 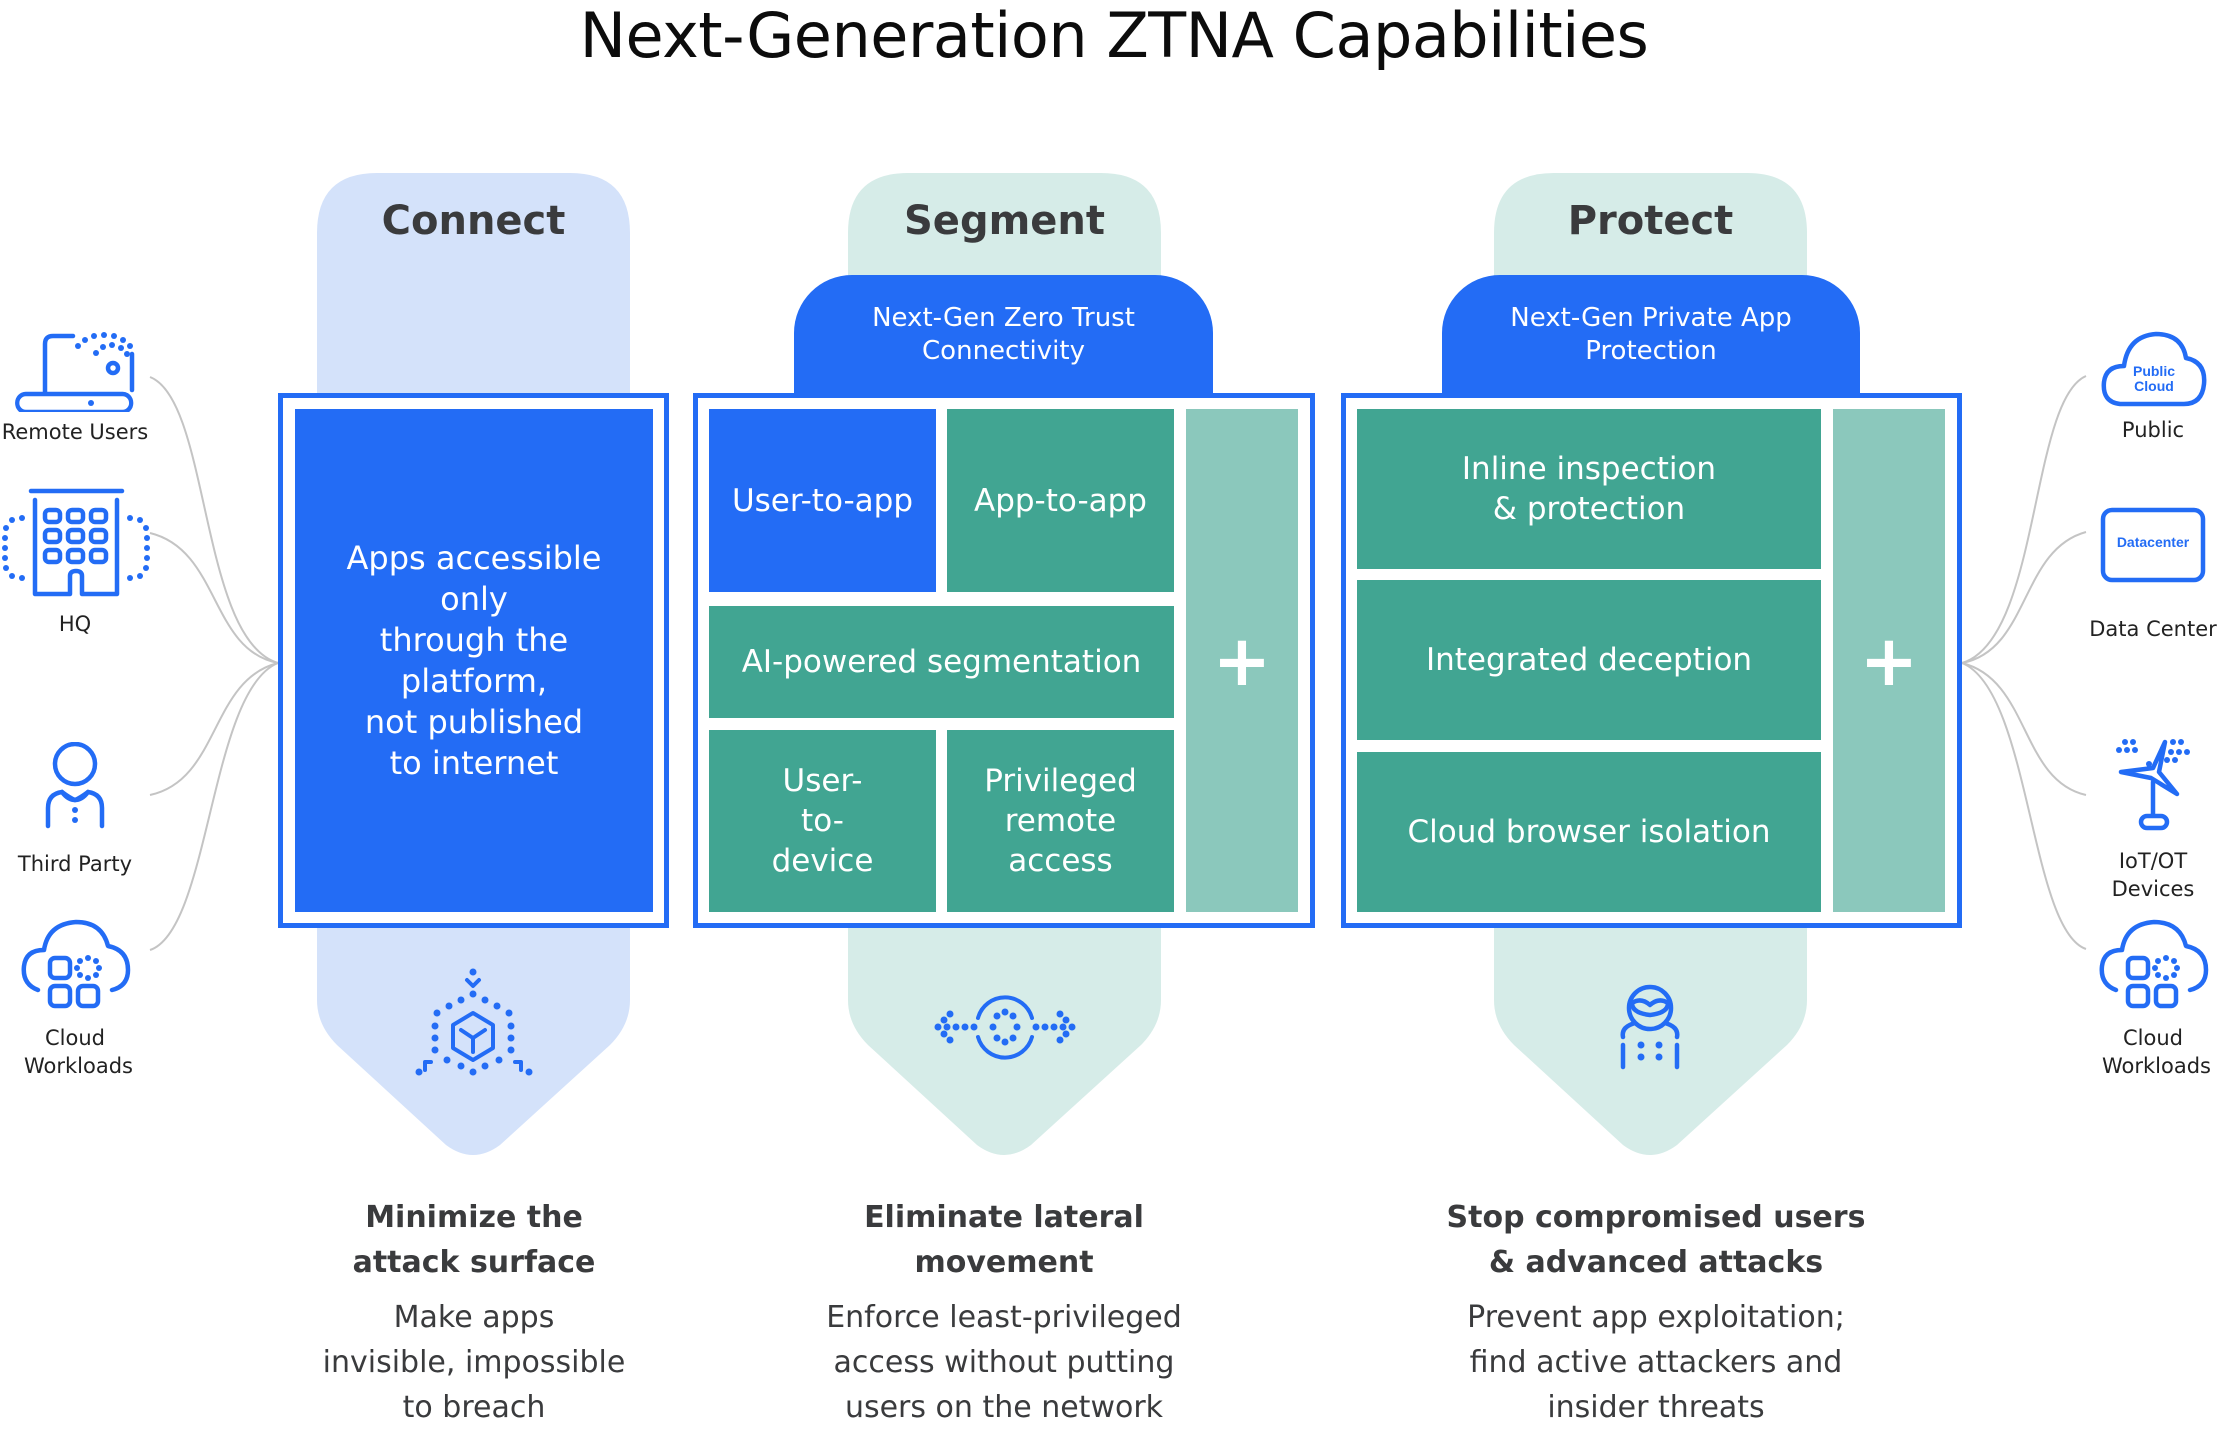 What do you see at coordinates (474, 557) in the screenshot?
I see `connect-cell-line: Apps accessible` at bounding box center [474, 557].